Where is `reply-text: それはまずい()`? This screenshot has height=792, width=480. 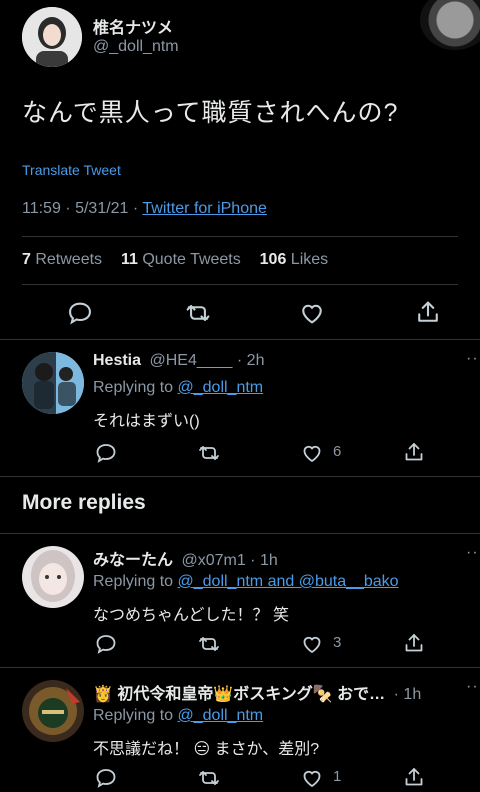 reply-text: それはまずい() is located at coordinates (146, 421).